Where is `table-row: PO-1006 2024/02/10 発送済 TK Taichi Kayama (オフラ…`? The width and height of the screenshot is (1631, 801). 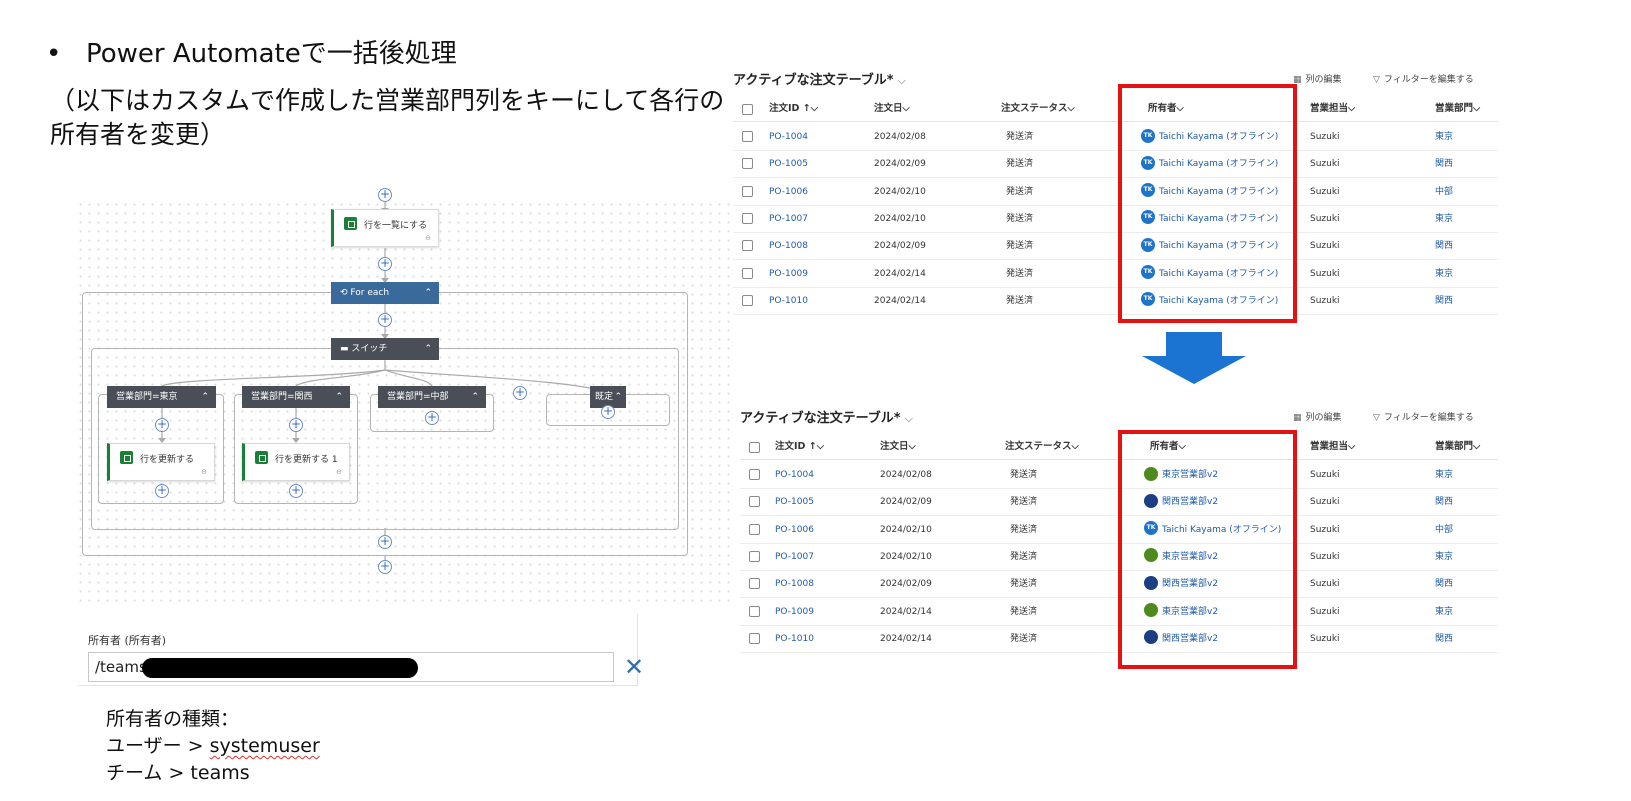 table-row: PO-1006 2024/02/10 発送済 TK Taichi Kayama (オフラ… is located at coordinates (1115, 192).